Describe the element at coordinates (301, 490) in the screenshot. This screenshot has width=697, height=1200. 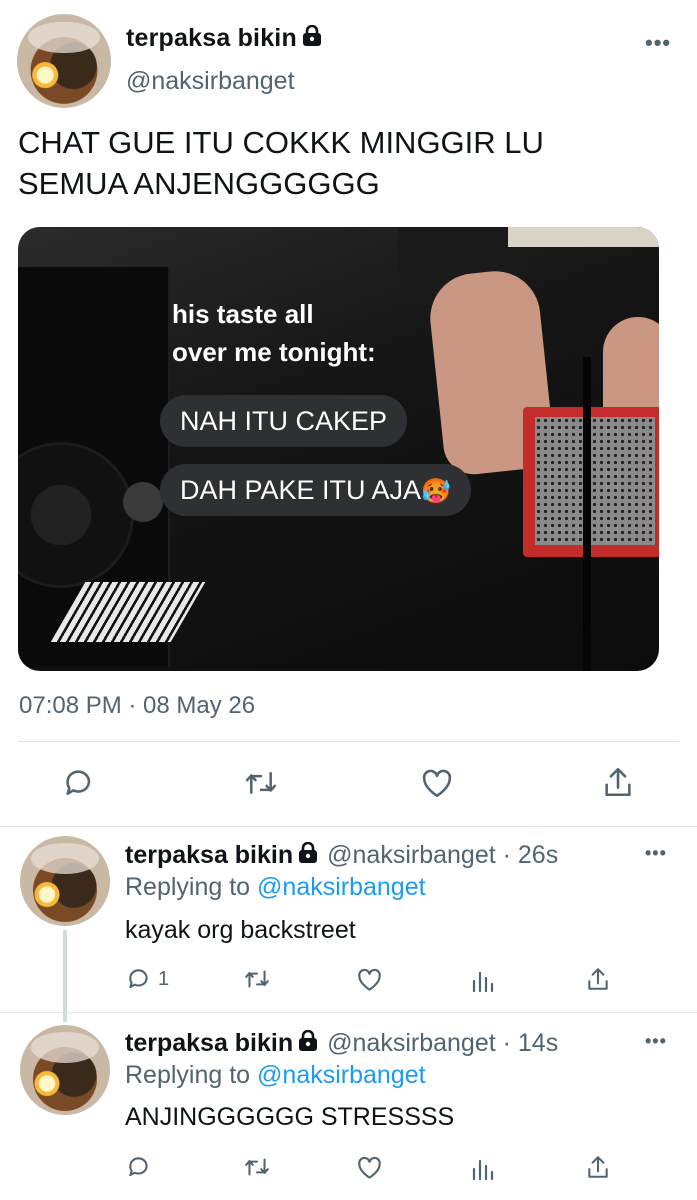
I see `chat-bubble-text: DAH PAKE ITU AJA` at that location.